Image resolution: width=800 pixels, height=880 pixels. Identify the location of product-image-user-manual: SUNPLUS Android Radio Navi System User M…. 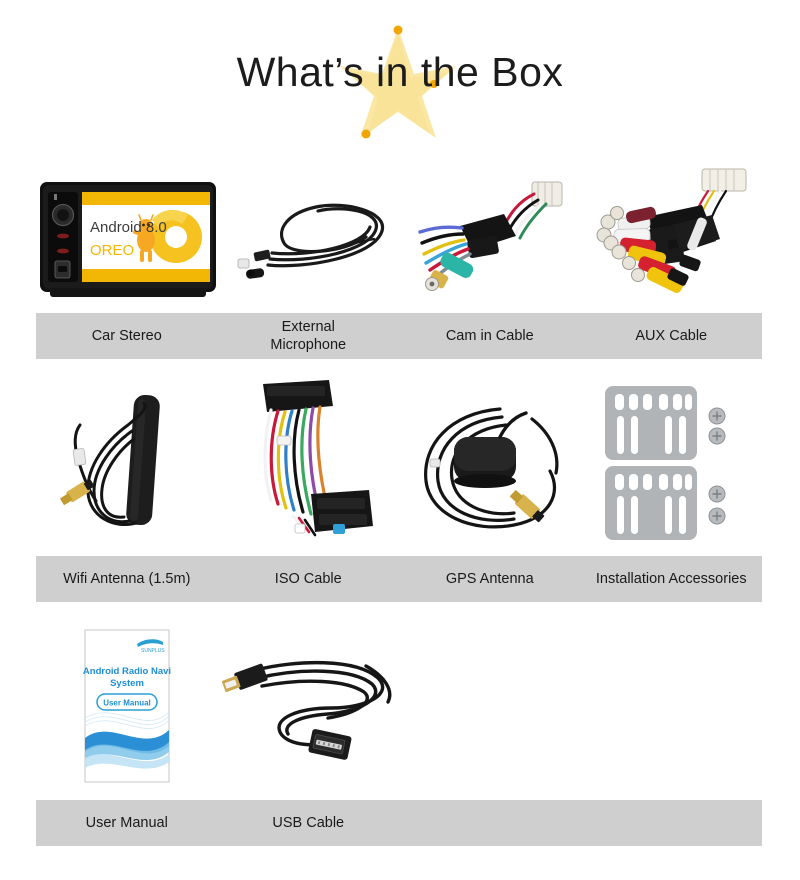
(126, 706).